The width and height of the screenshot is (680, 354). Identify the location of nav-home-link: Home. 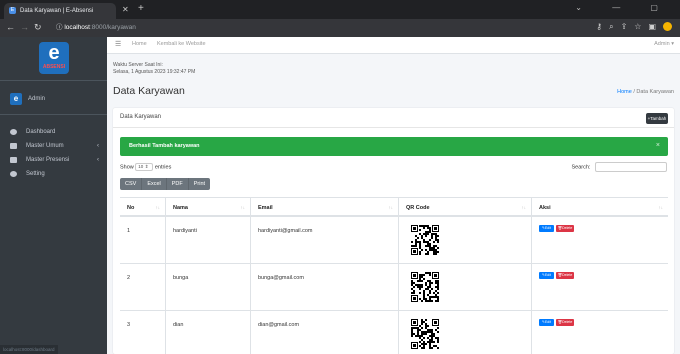
(139, 44).